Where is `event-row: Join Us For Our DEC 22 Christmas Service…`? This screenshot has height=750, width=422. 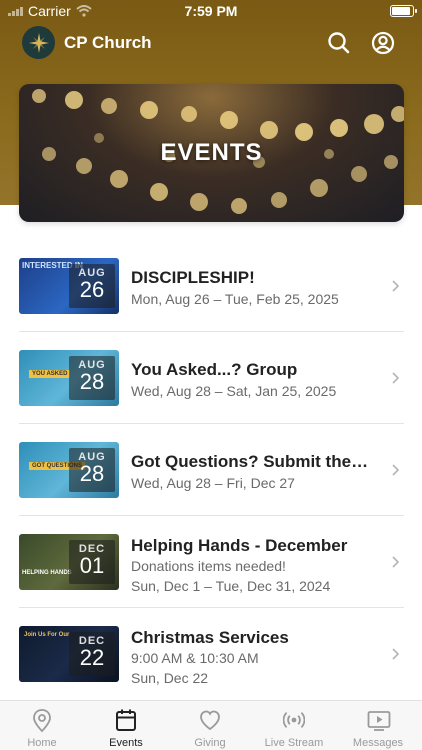 event-row: Join Us For Our DEC 22 Christmas Service… is located at coordinates (211, 654).